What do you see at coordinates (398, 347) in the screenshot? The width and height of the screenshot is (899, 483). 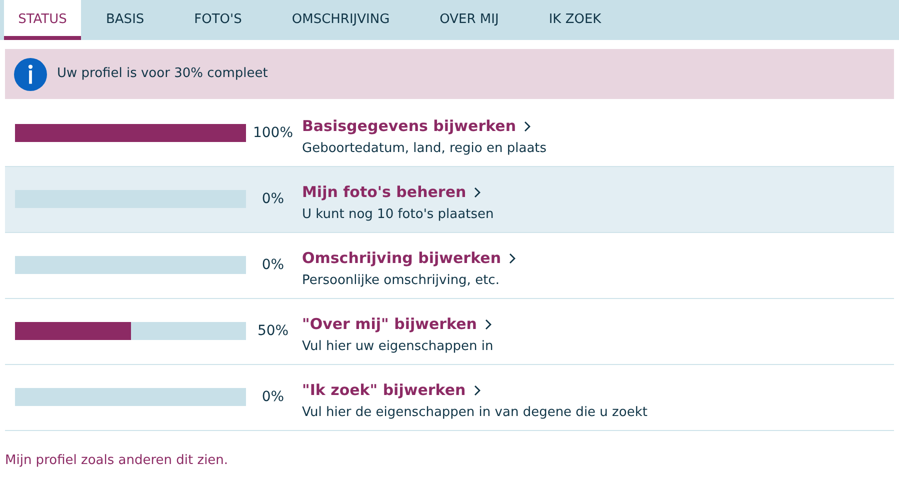 I see `step-description: Vul hier uw eigenschappen in` at bounding box center [398, 347].